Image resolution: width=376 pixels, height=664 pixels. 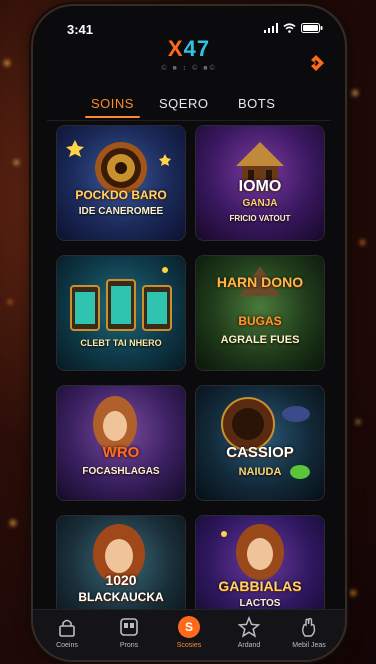 I want to click on game-card: POCKDO BARO IDE CANEROMEE, so click(x=121, y=183).